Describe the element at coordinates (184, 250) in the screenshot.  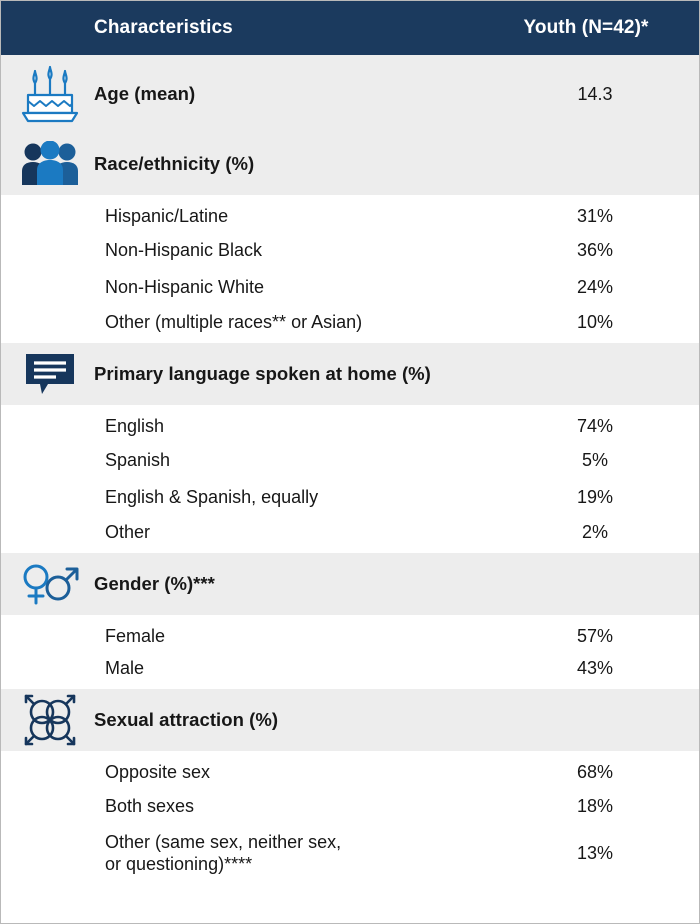
I see `row-label: Non-Hispanic Black` at that location.